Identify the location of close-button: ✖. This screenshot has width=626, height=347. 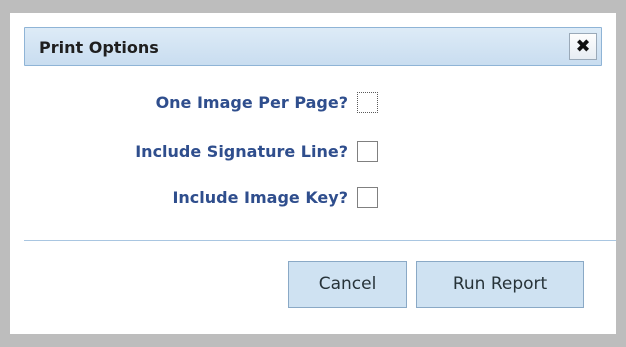
(583, 46).